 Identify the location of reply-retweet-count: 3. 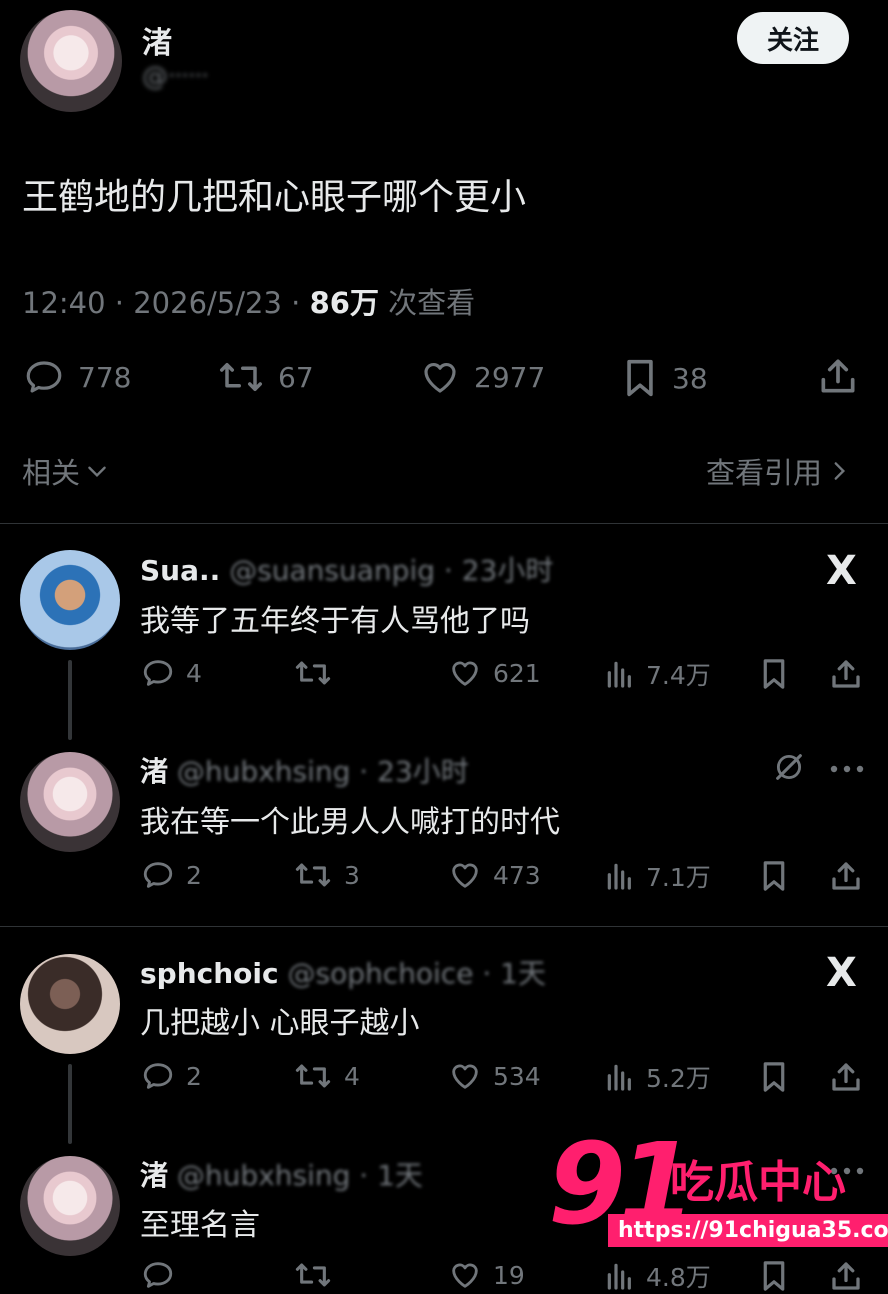
(352, 875).